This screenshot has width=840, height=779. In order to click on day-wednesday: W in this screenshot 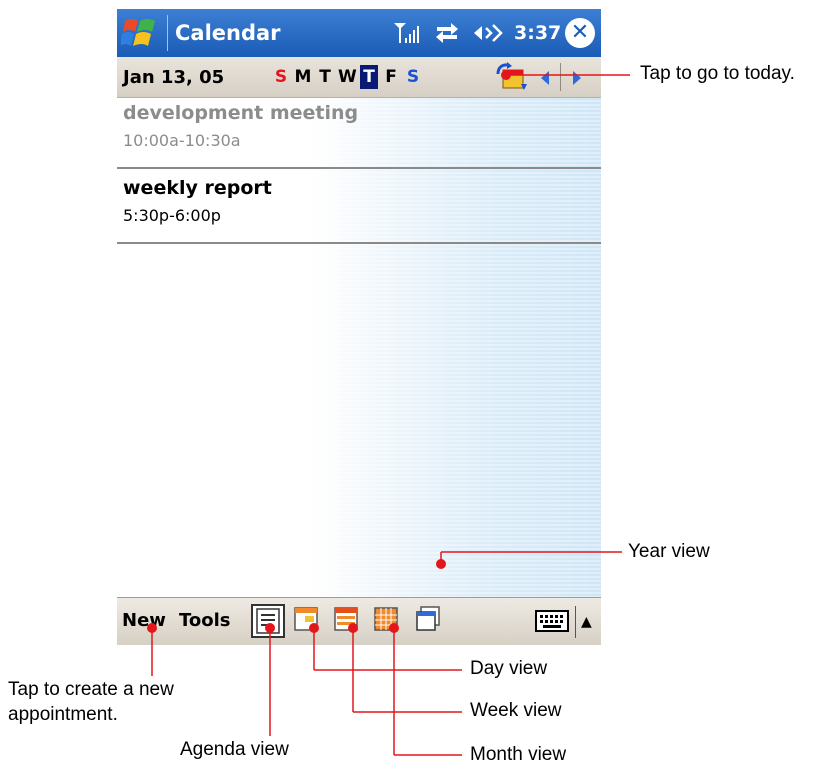, I will do `click(347, 77)`.